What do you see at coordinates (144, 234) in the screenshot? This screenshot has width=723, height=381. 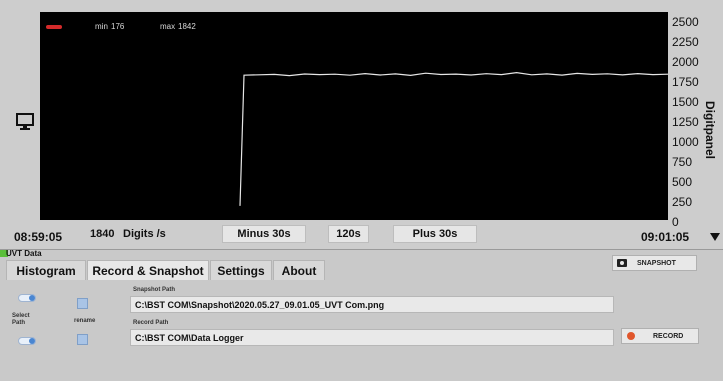 I see `rate-unit: Digits /s` at bounding box center [144, 234].